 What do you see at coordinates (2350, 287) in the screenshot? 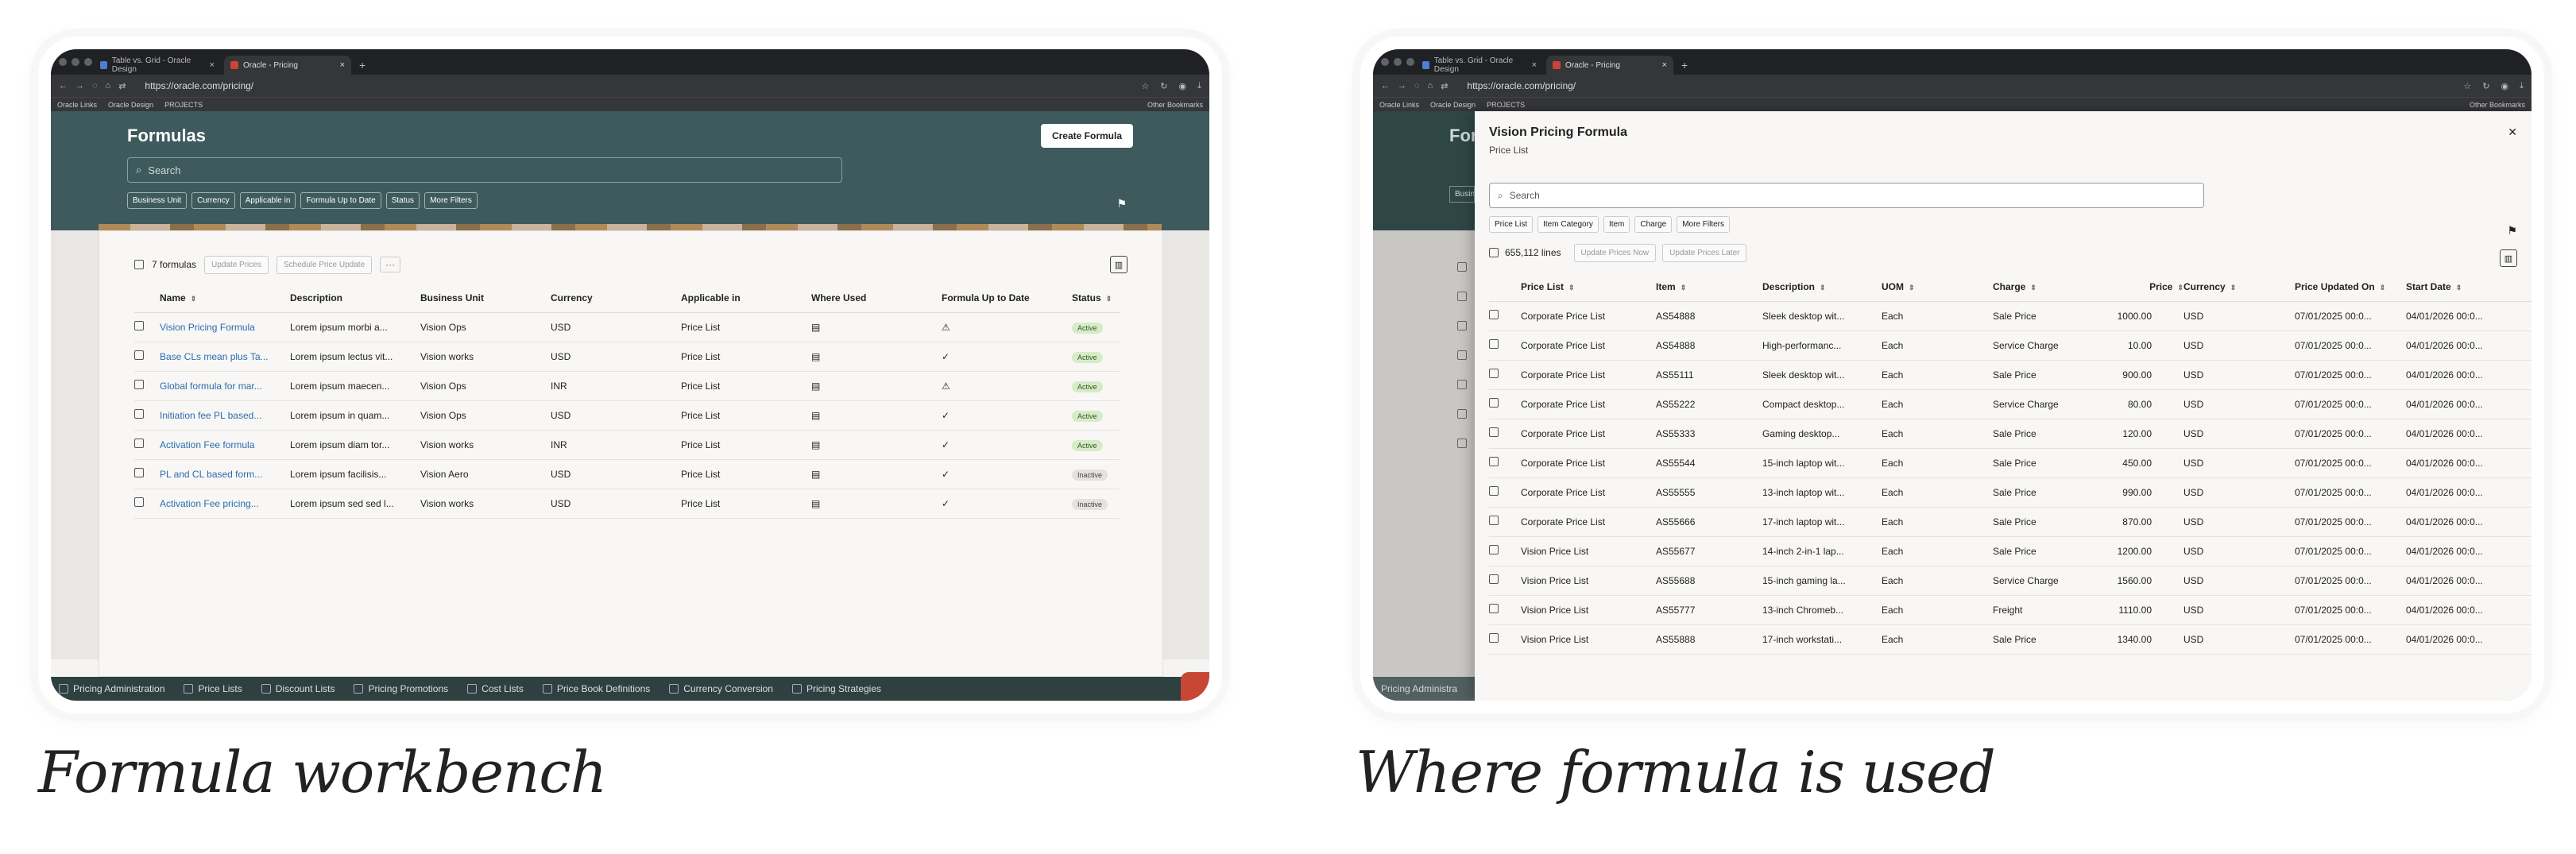
I see `column-header: Price Updated On ⇕` at bounding box center [2350, 287].